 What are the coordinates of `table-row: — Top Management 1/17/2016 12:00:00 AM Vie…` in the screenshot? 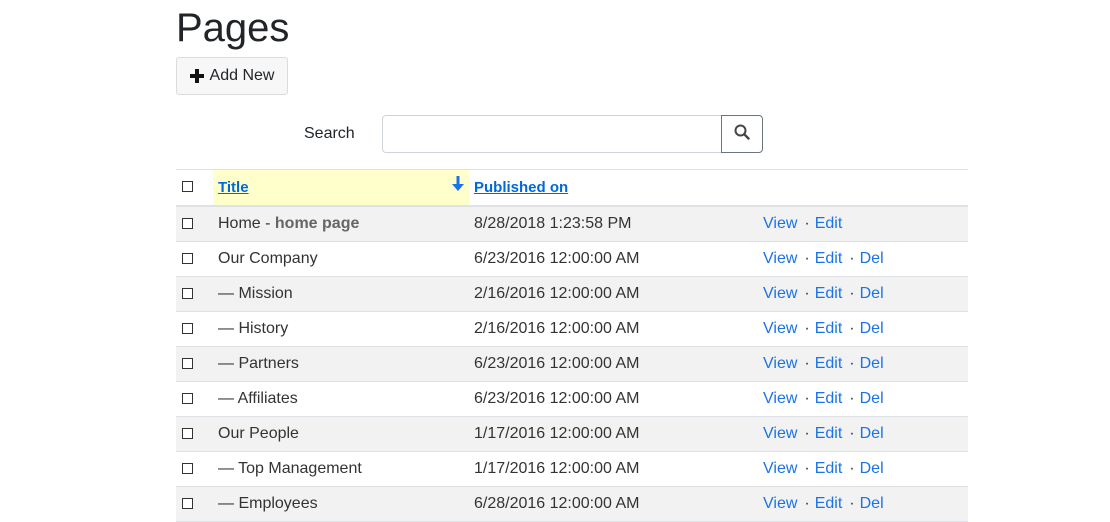 It's located at (572, 469).